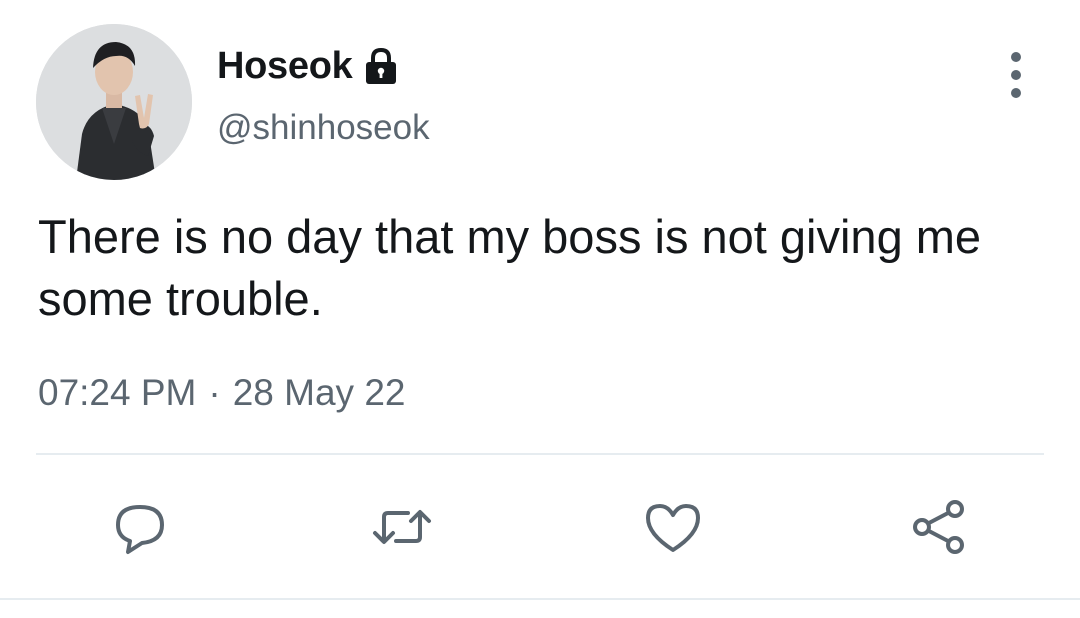  I want to click on share-icon, so click(938, 527).